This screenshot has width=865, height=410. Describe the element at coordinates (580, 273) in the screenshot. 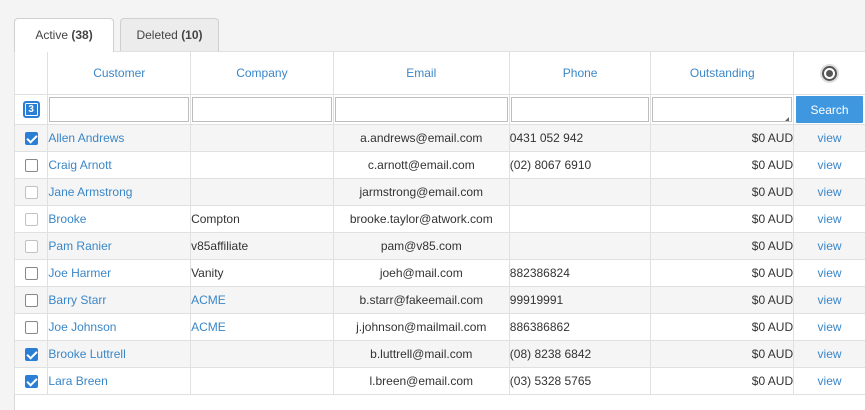

I see `phone-cell: 882386824` at that location.